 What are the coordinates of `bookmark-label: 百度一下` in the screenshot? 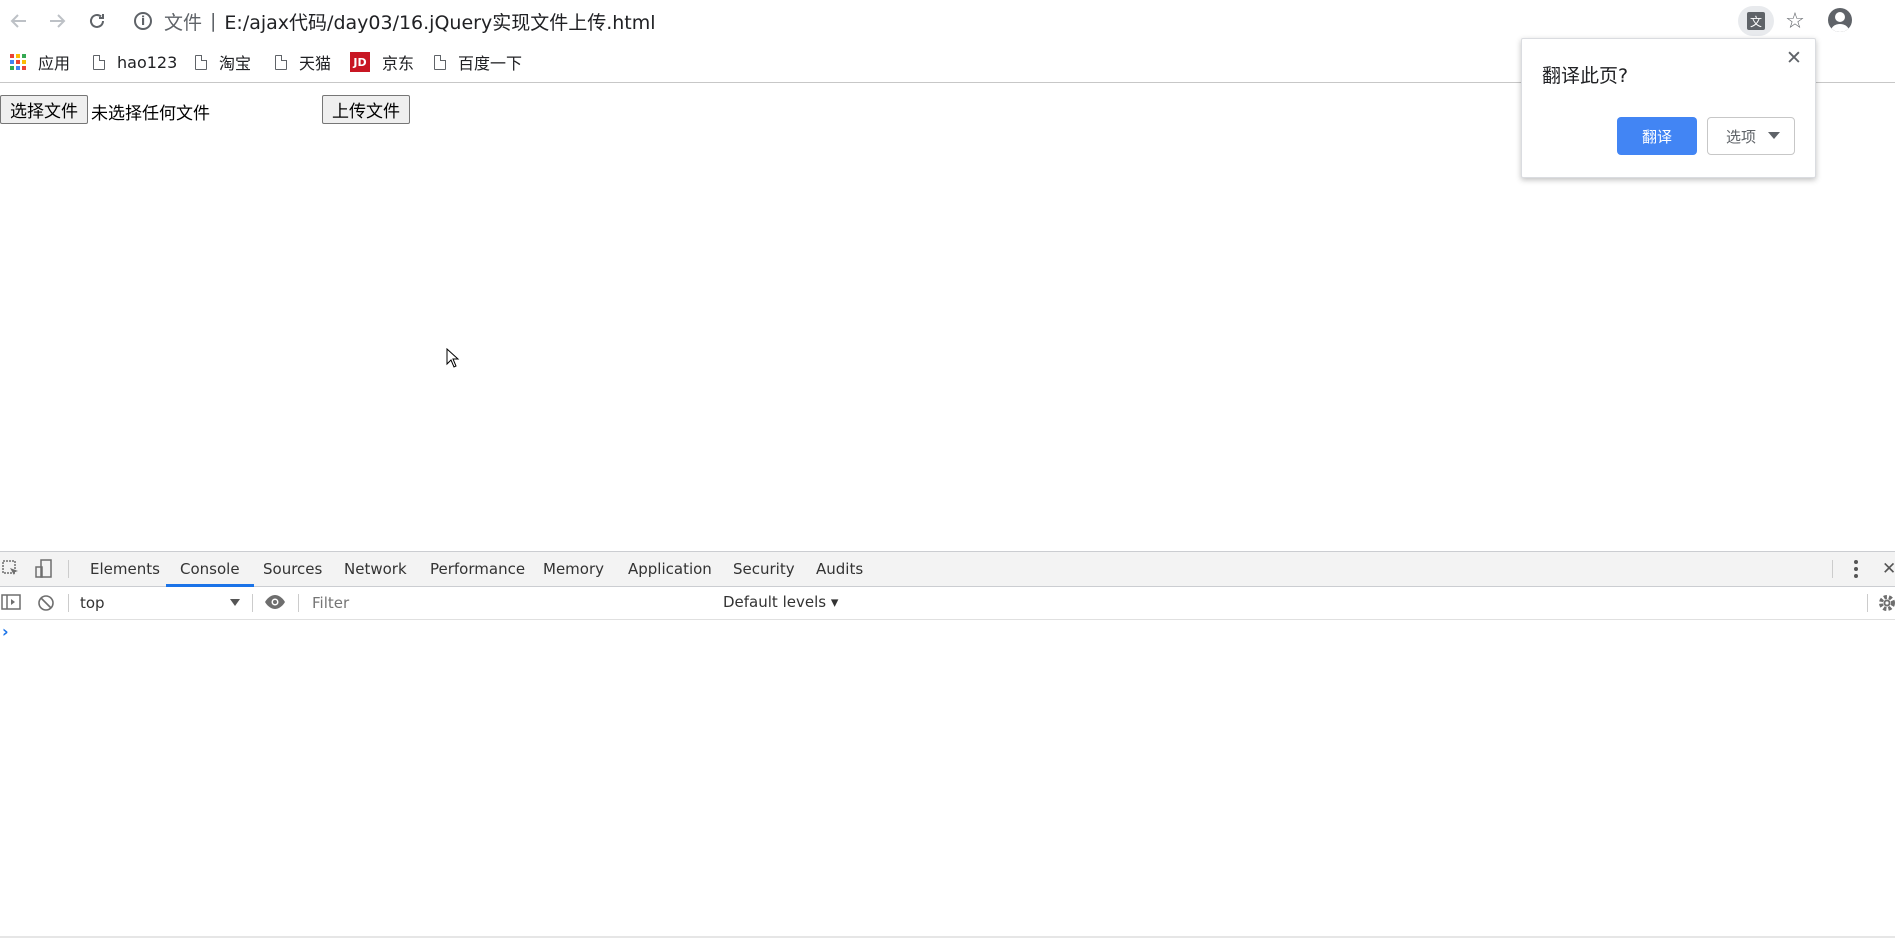 It's located at (490, 63).